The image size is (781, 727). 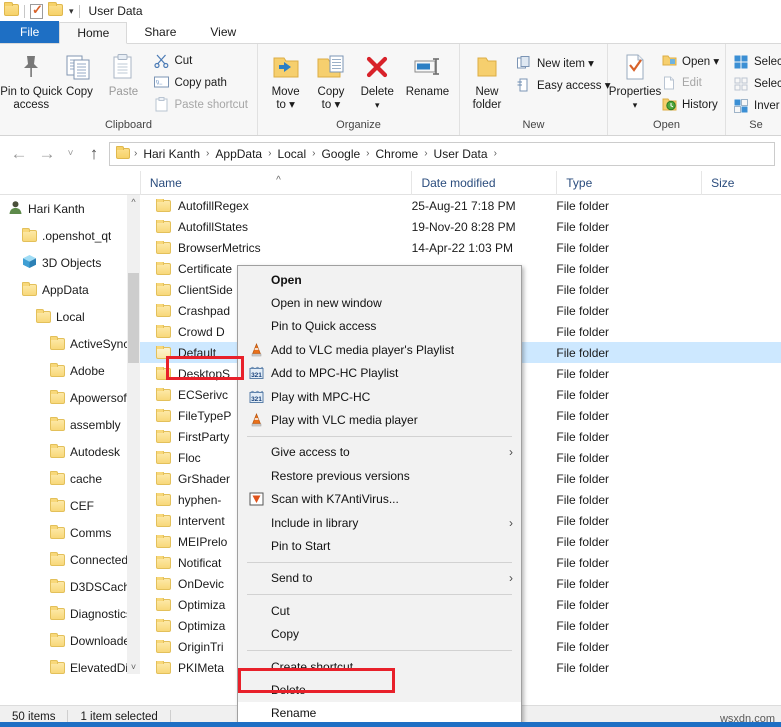 I want to click on menu-item-pin-to-quick-access: Pin to Quick access, so click(x=379, y=326).